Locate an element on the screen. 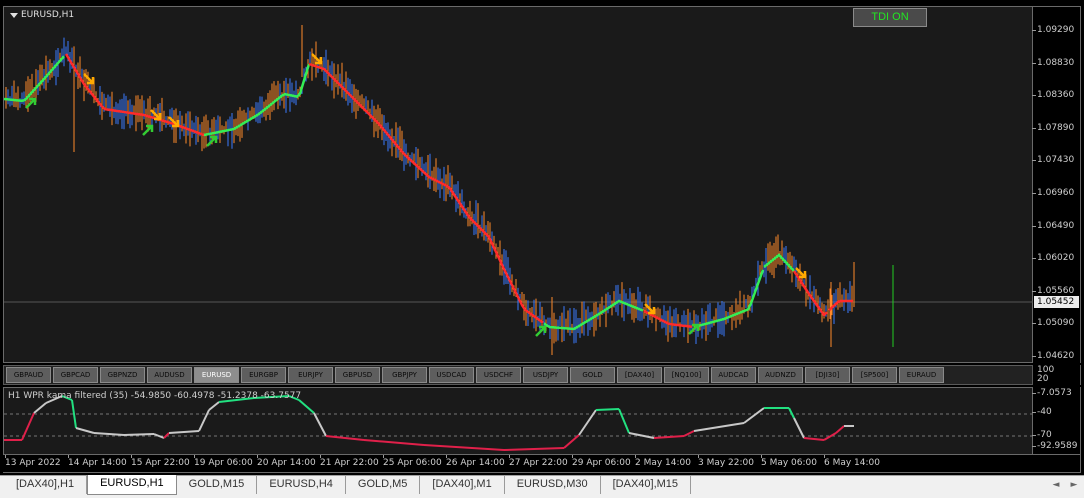 Image resolution: width=1084 pixels, height=498 pixels. time-tick-label: 25 Apr 06:00 is located at coordinates (412, 461).